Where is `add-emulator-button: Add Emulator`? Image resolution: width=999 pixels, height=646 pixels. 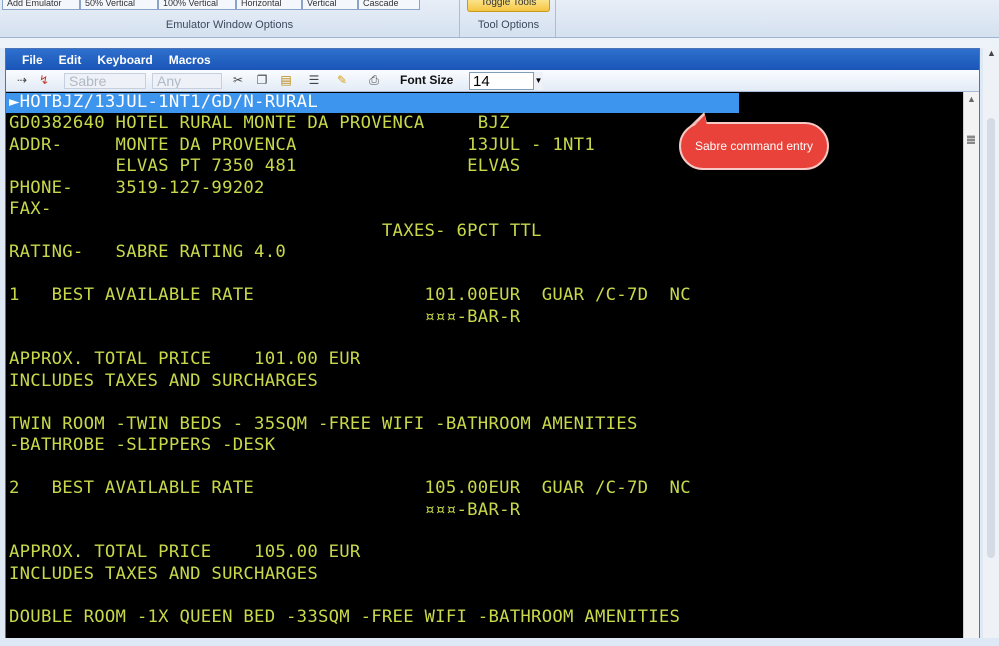
add-emulator-button: Add Emulator is located at coordinates (41, 5).